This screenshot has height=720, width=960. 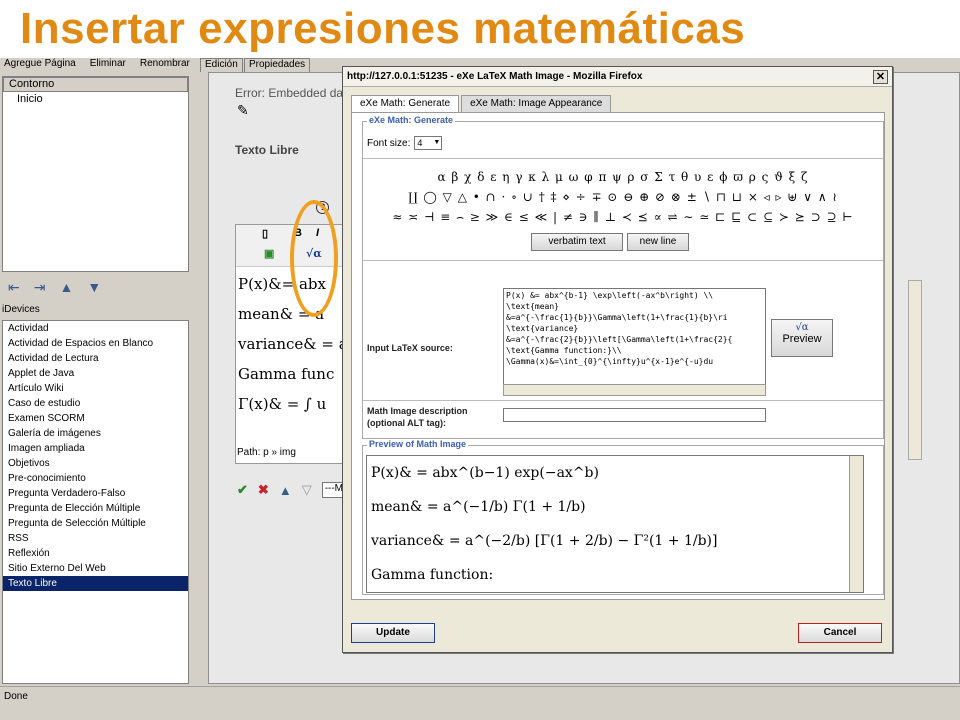 What do you see at coordinates (95, 493) in the screenshot?
I see `idevice-item: Pregunta Verdadero-Falso` at bounding box center [95, 493].